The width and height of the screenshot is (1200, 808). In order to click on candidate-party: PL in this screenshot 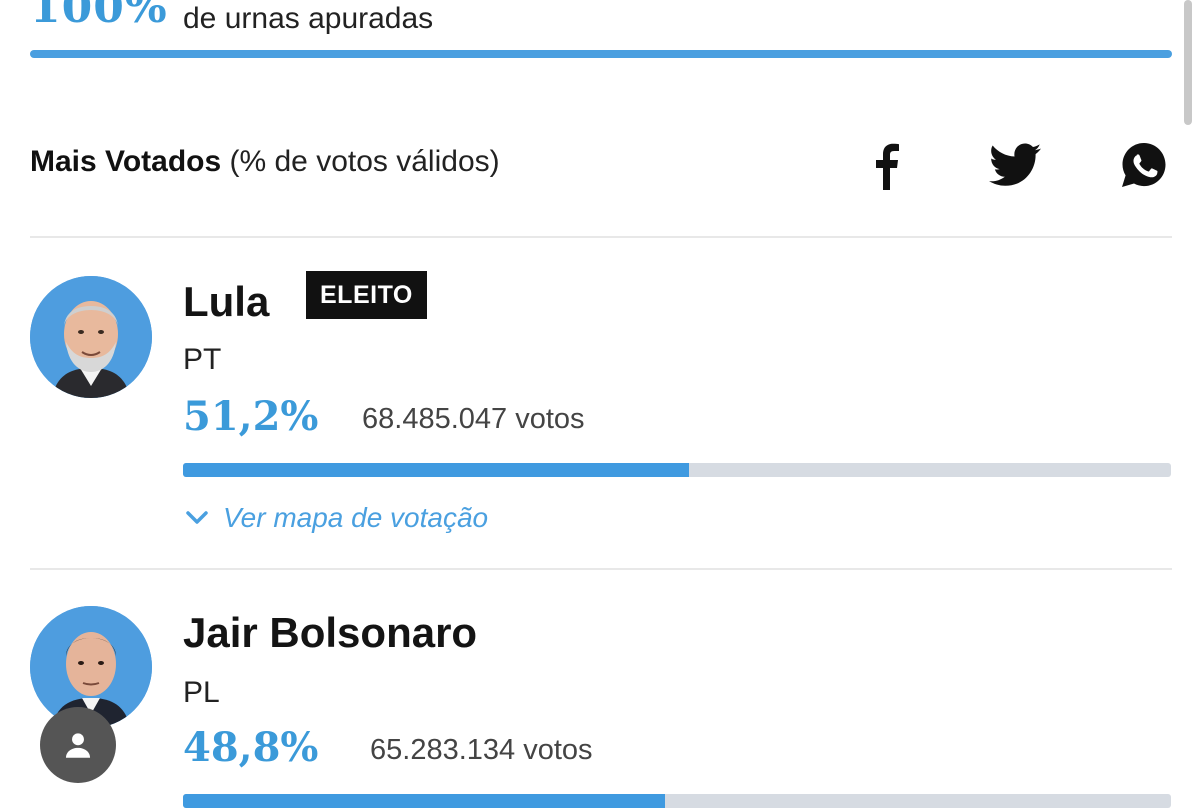, I will do `click(201, 692)`.